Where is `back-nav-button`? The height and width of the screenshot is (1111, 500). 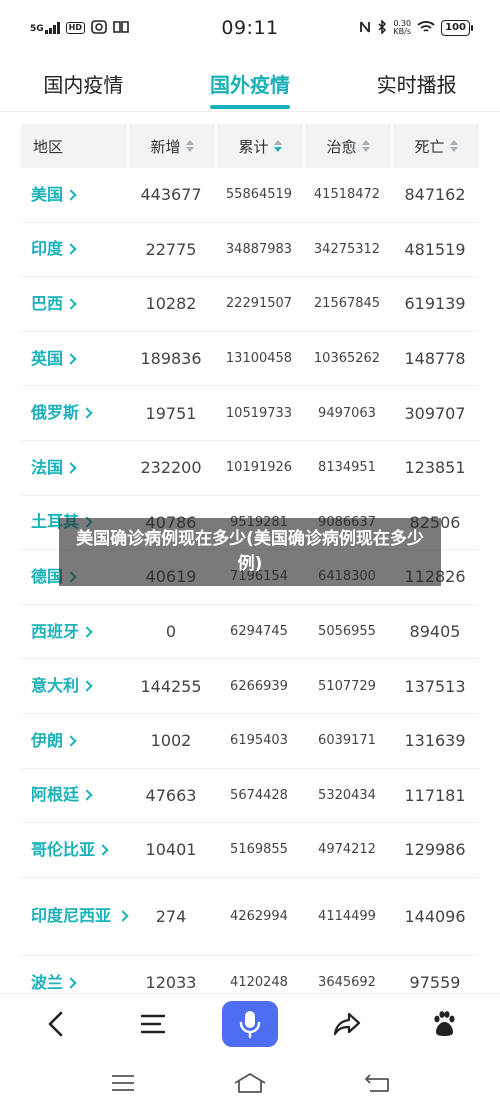
back-nav-button is located at coordinates (377, 1083).